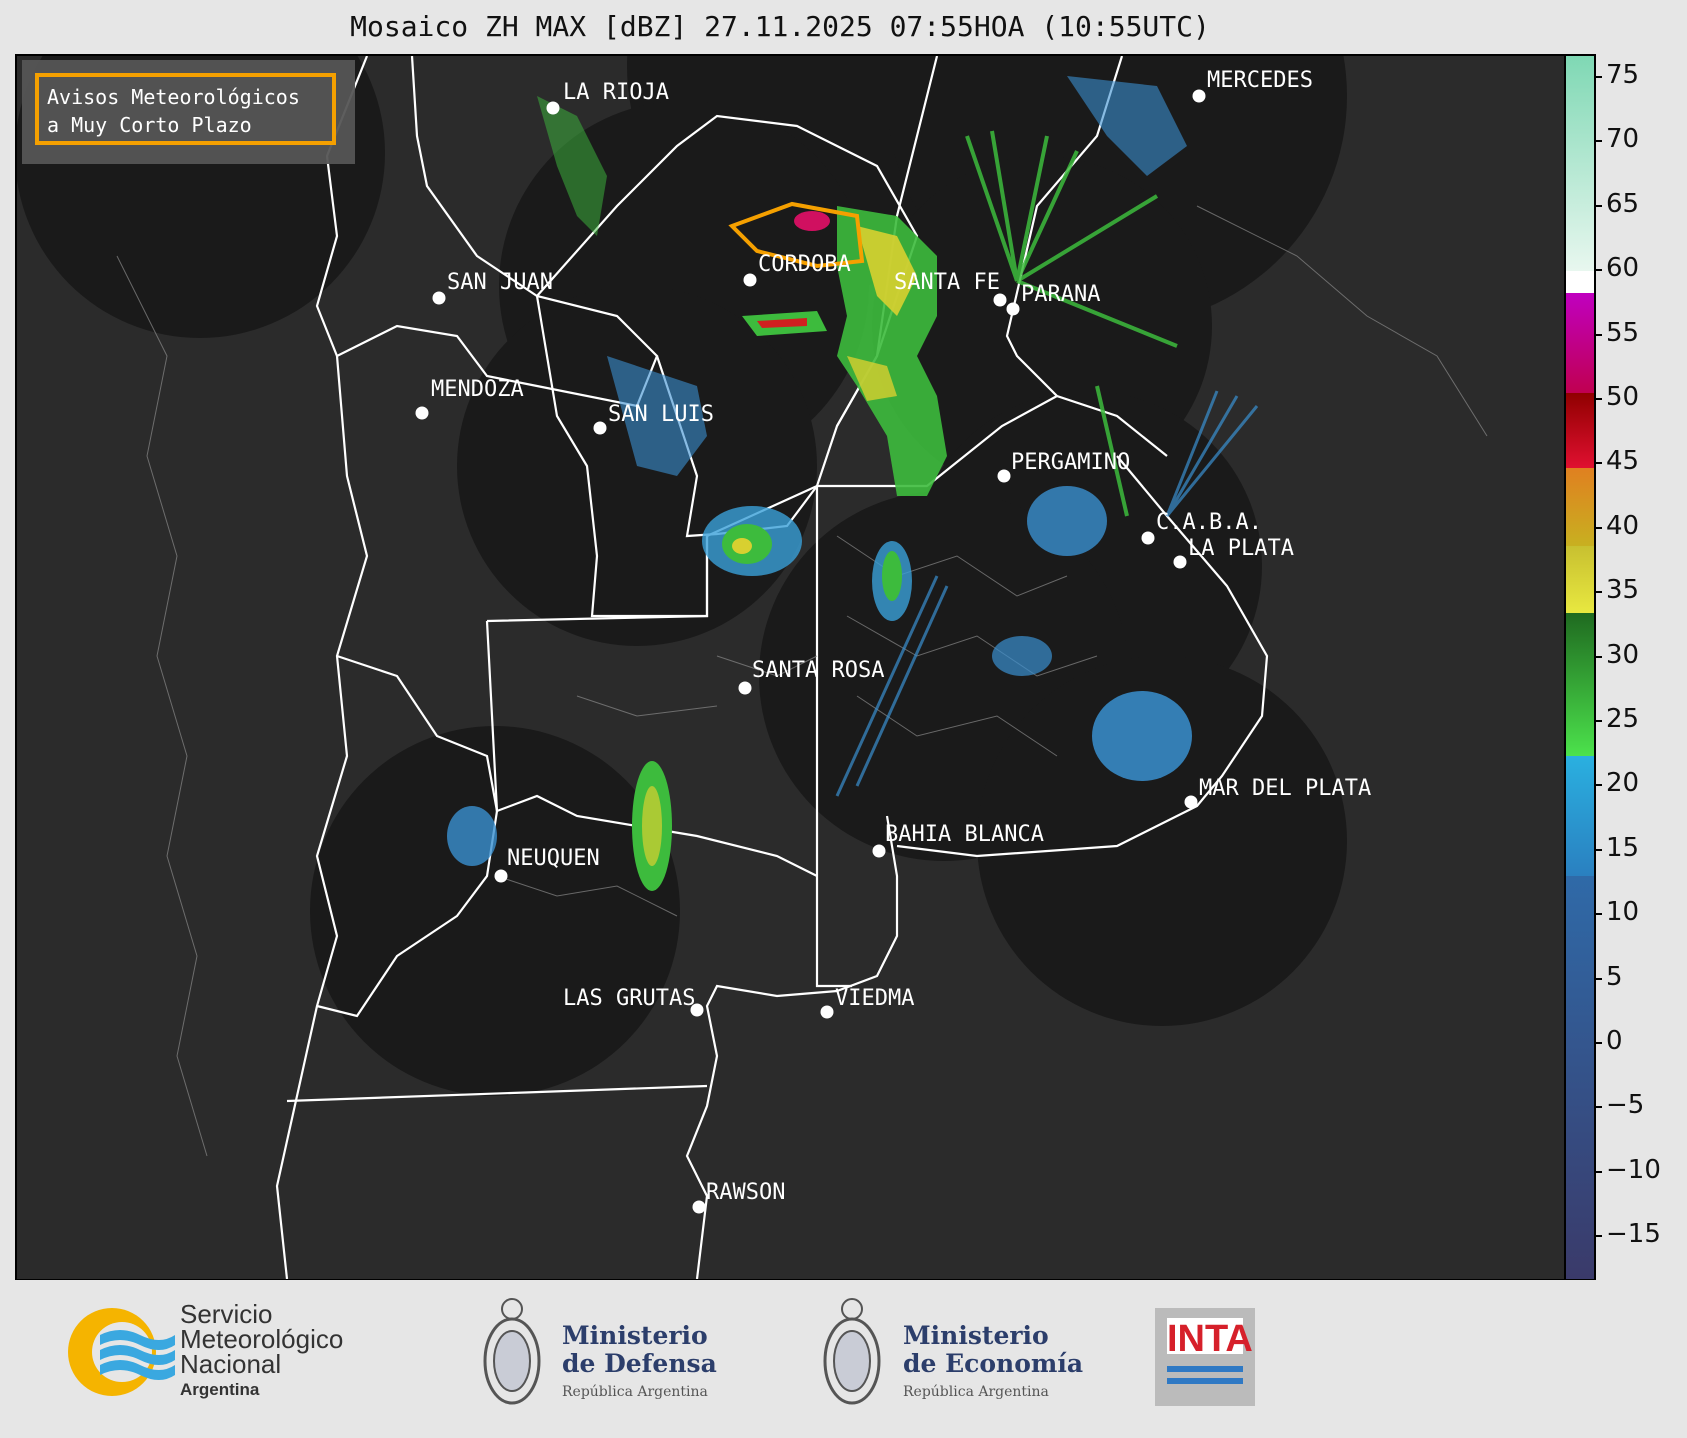 The image size is (1687, 1438). I want to click on city-label-pergamino: PERGAMINO, so click(1071, 462).